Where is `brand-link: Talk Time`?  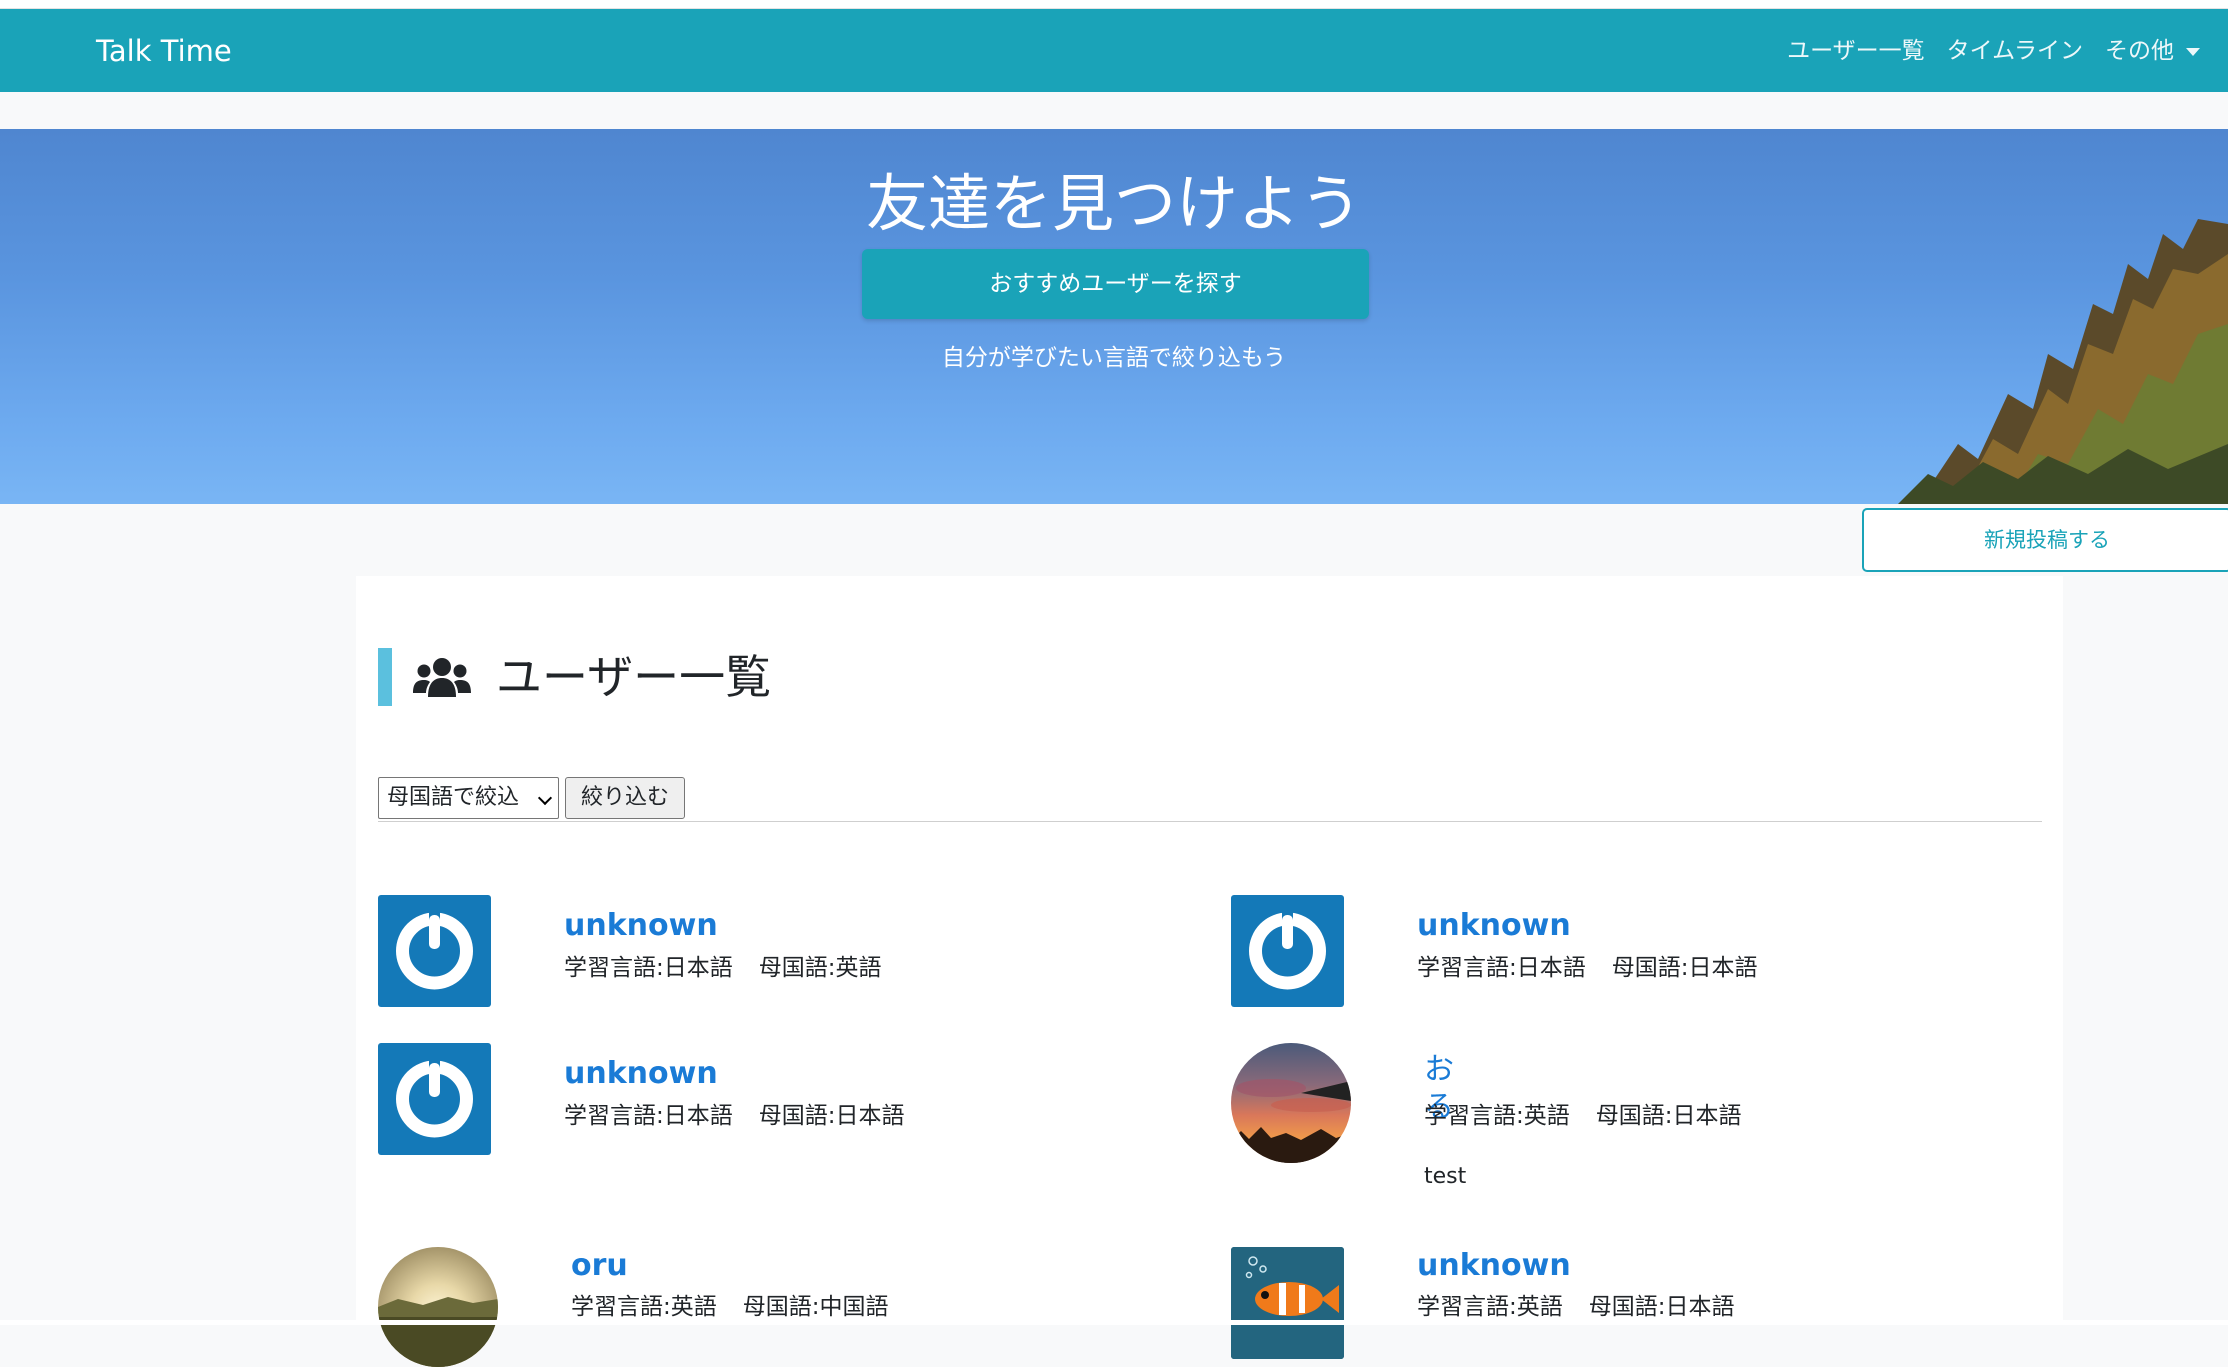 brand-link: Talk Time is located at coordinates (164, 51).